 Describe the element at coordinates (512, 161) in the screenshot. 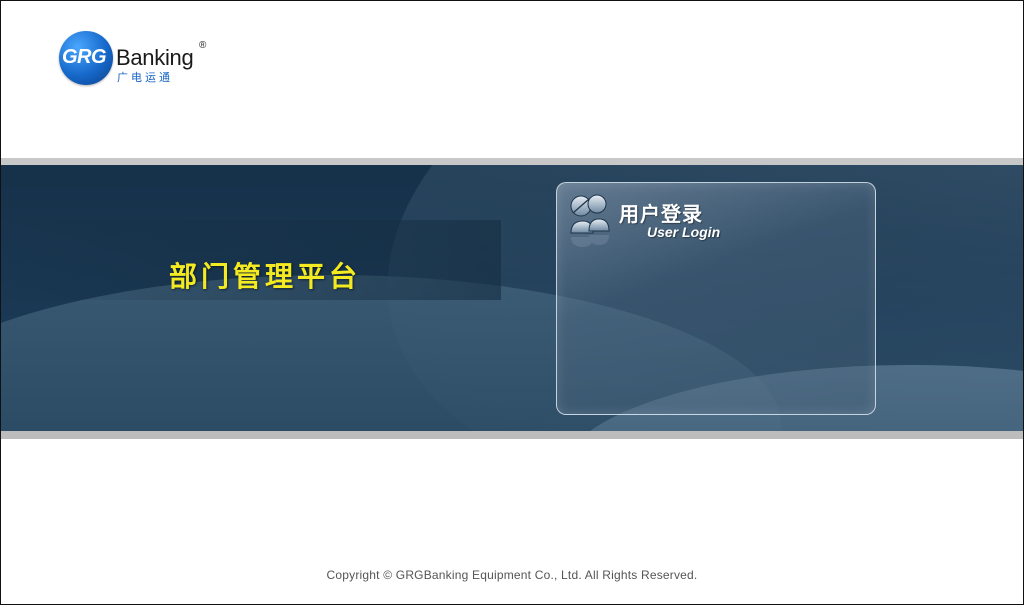

I see `banner-top-stripe` at that location.